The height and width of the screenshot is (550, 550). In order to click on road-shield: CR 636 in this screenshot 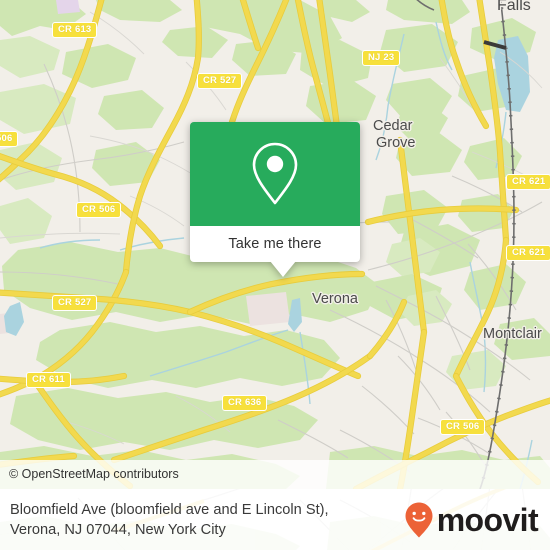, I will do `click(245, 403)`.